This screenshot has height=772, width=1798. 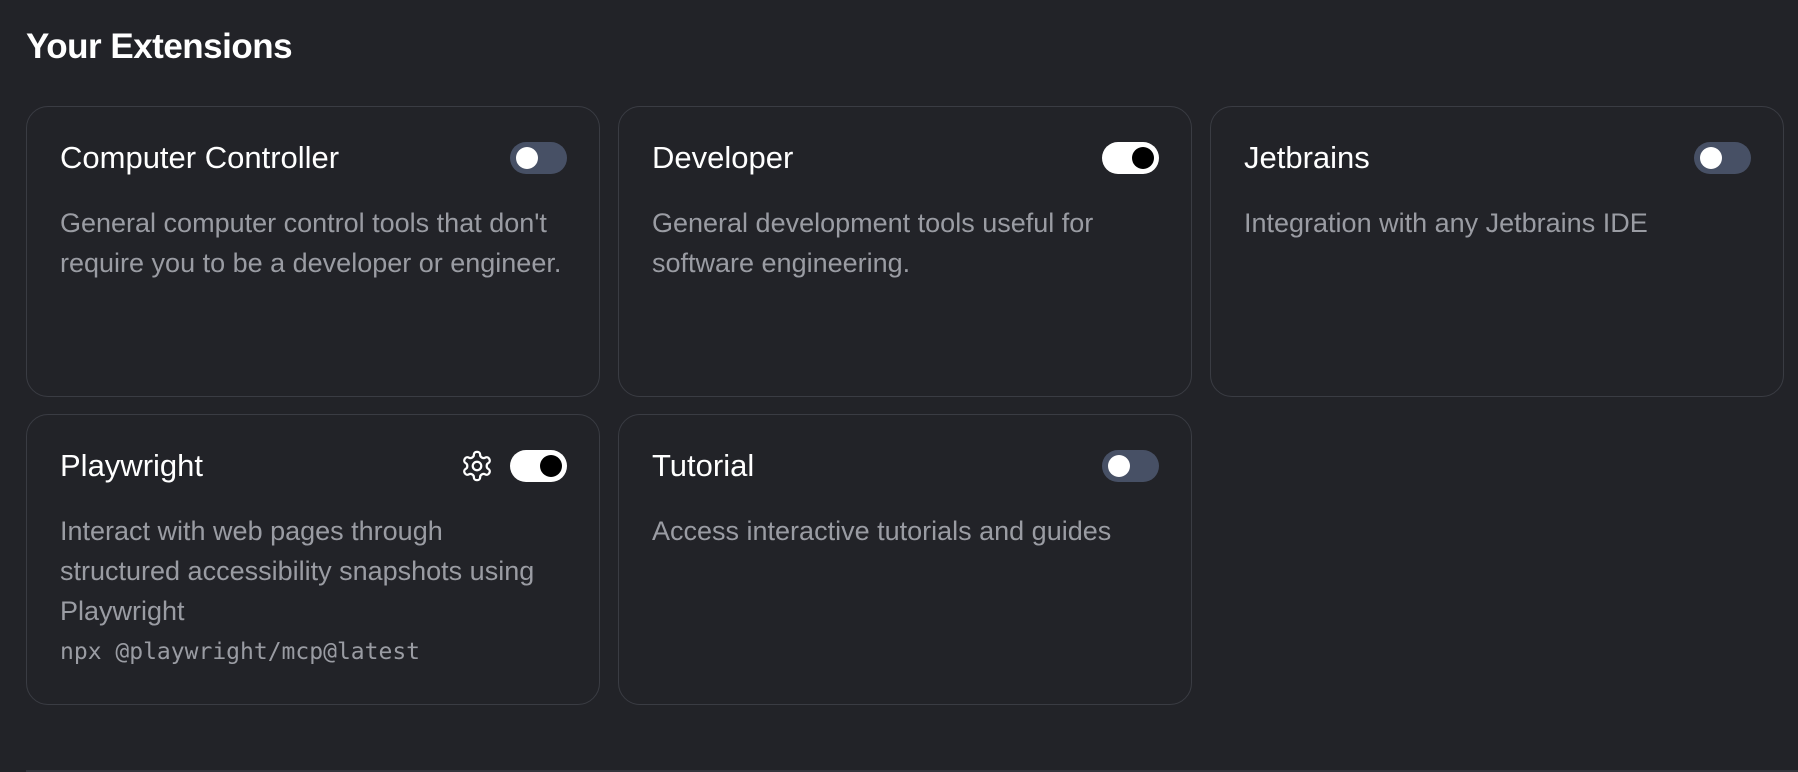 I want to click on section-title: Your Extensions, so click(x=159, y=46).